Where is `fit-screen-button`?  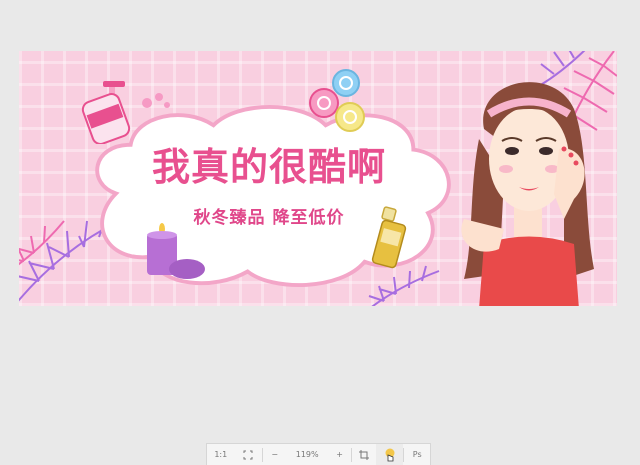 fit-screen-button is located at coordinates (249, 454).